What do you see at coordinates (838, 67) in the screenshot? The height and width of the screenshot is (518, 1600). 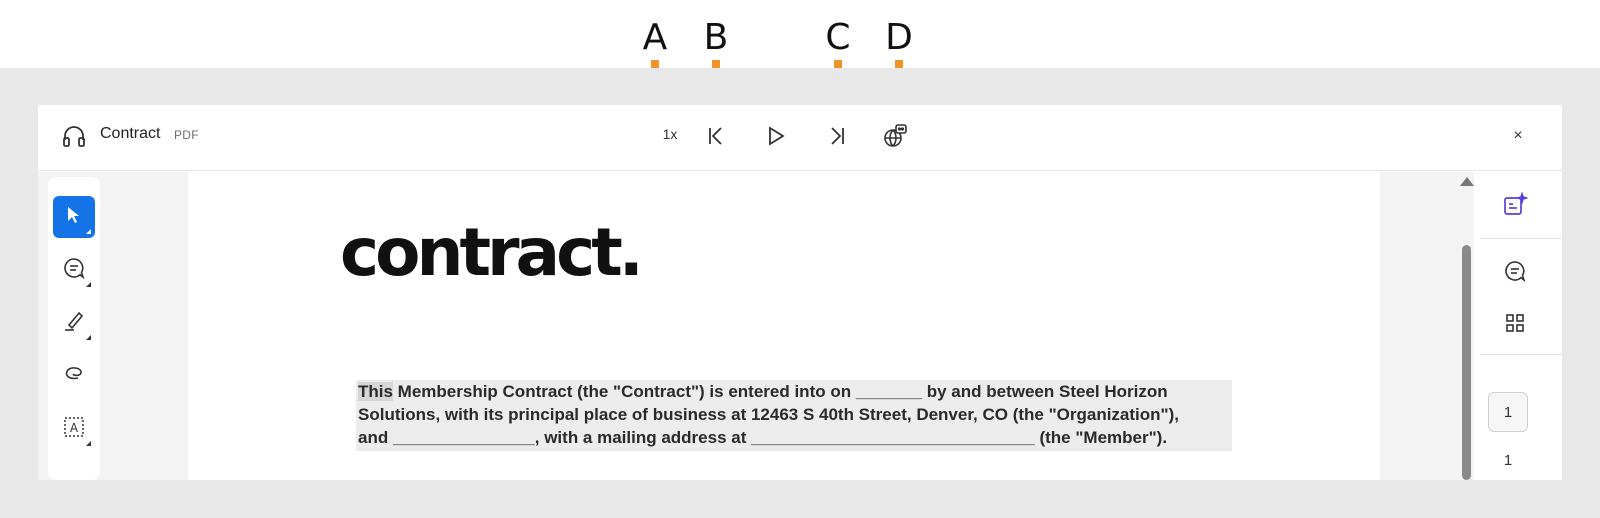 I see `callout-c: C` at bounding box center [838, 67].